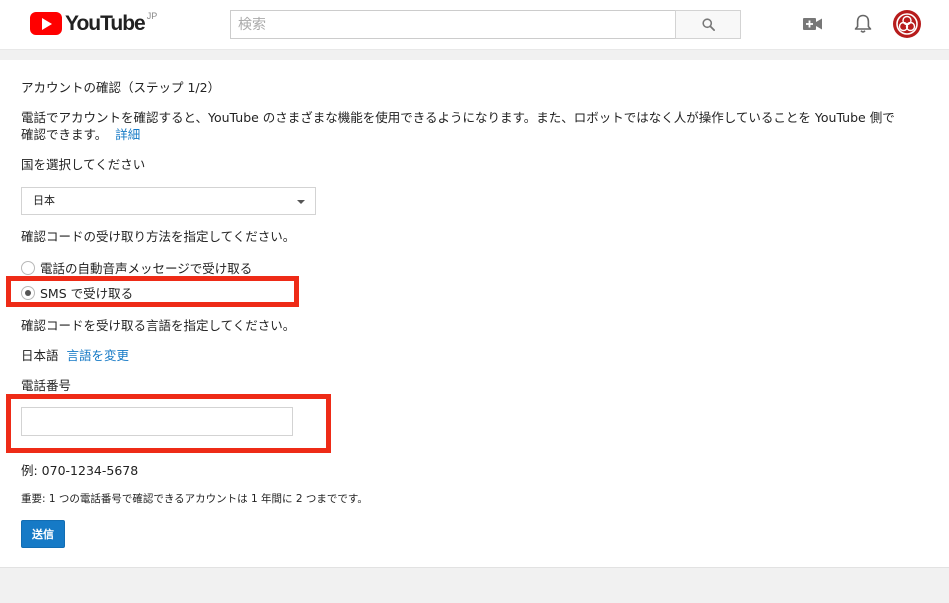 This screenshot has width=949, height=603. I want to click on logo-text: YouTube, so click(105, 23).